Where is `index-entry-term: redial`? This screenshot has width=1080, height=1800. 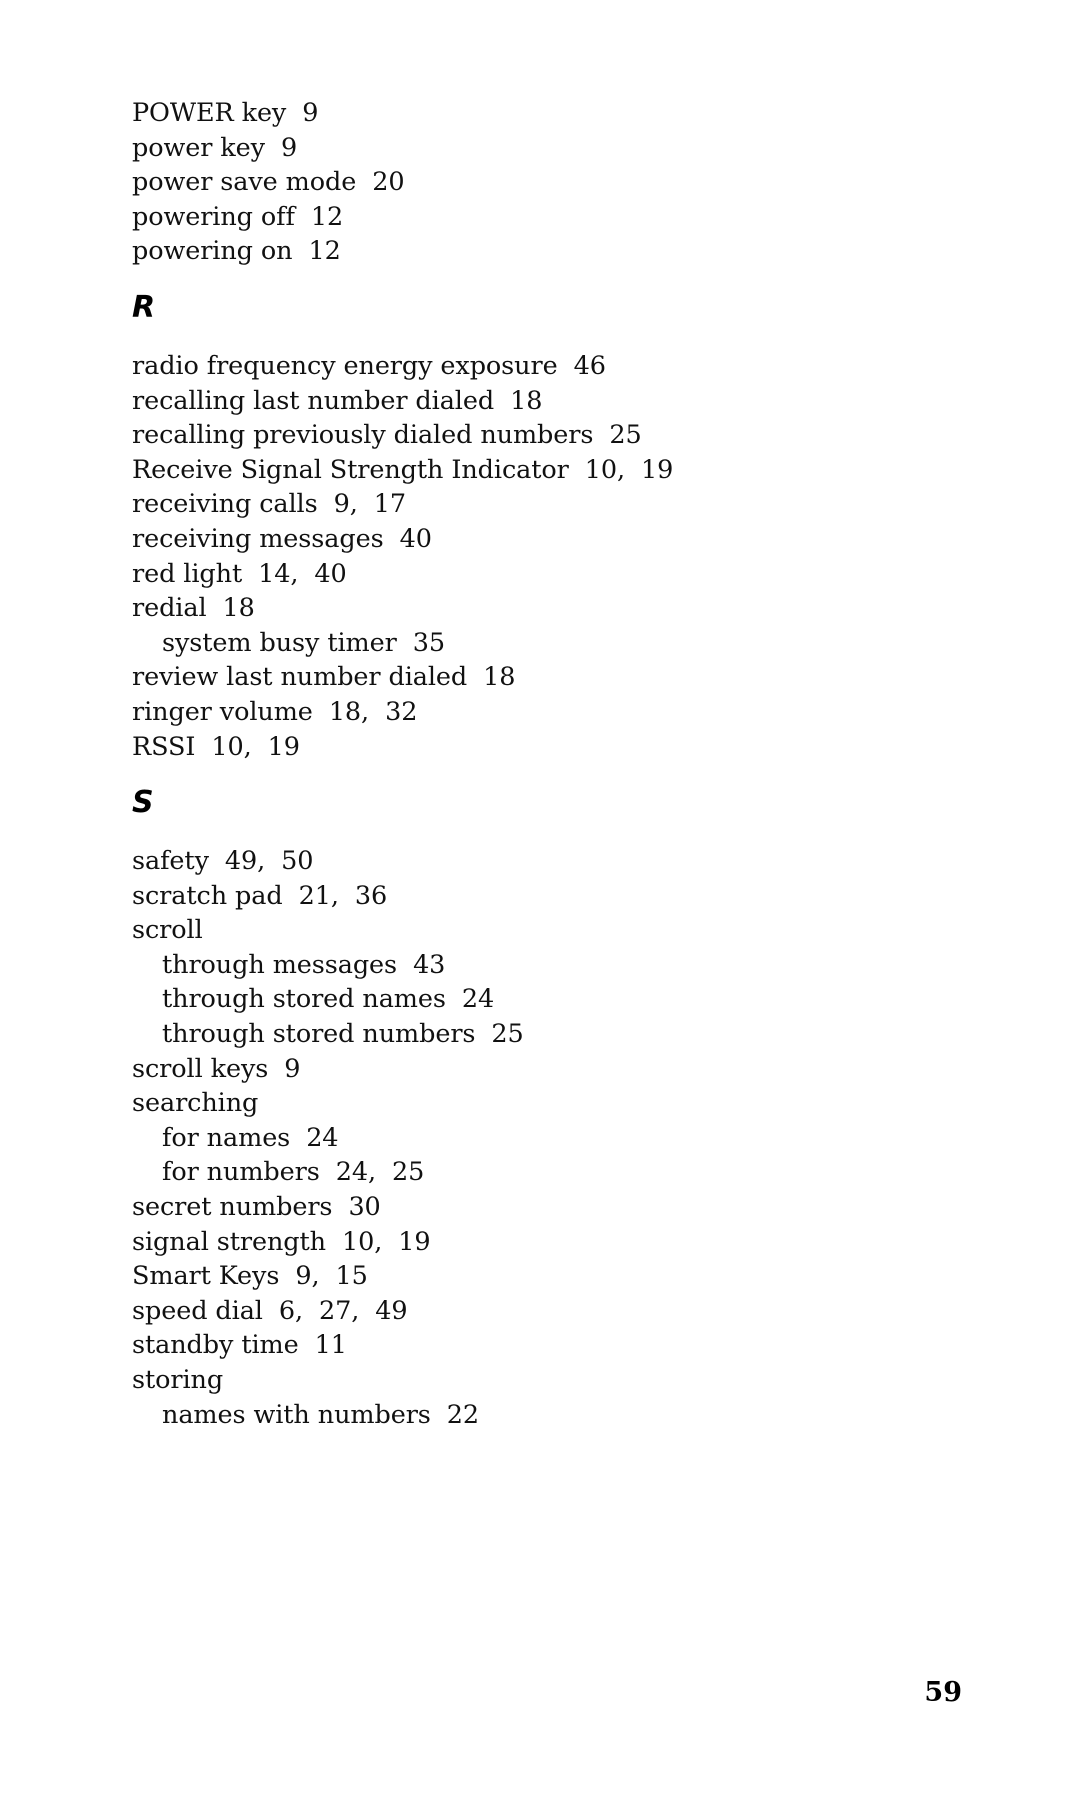 index-entry-term: redial is located at coordinates (169, 608).